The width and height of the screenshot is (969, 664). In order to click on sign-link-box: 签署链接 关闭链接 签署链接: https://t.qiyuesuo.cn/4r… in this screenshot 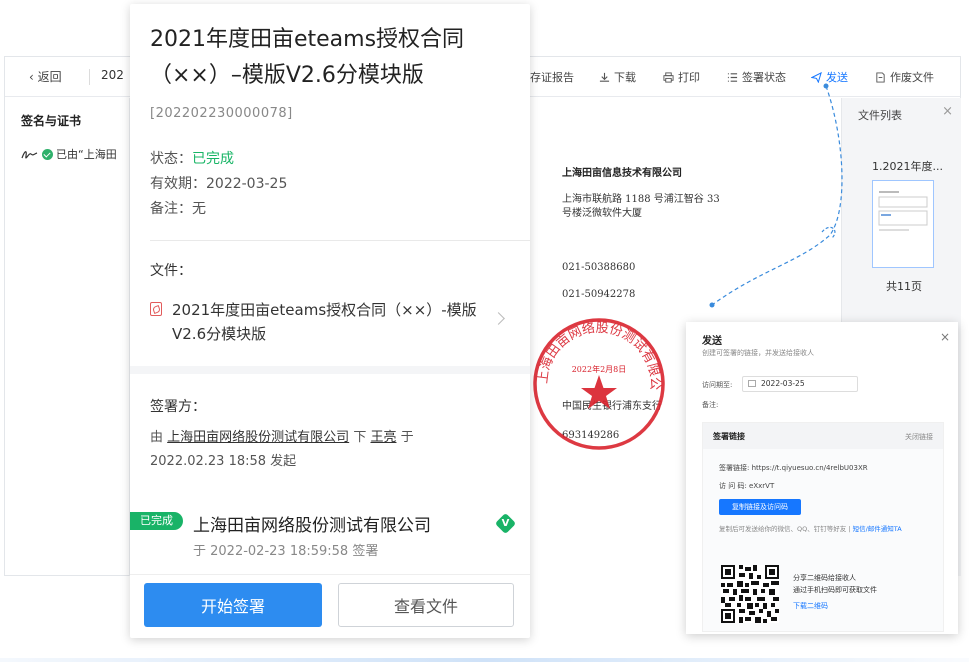, I will do `click(823, 527)`.